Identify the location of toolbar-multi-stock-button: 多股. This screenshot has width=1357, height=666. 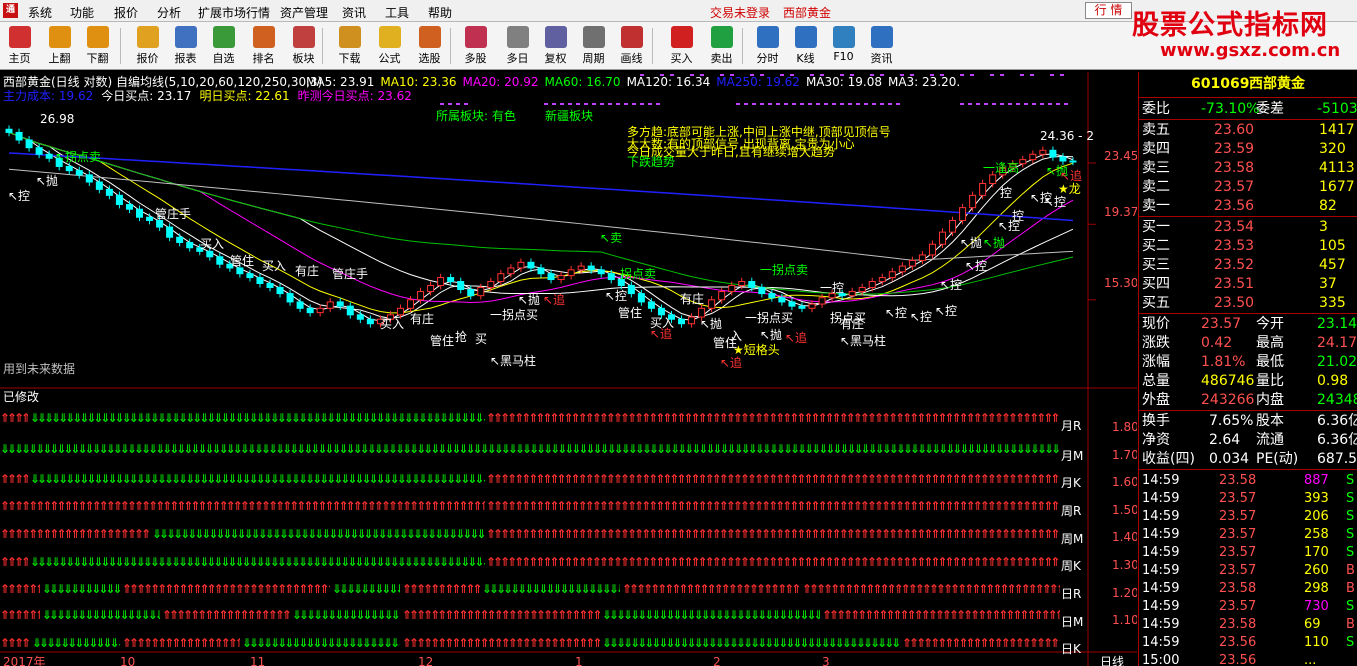
(475, 46).